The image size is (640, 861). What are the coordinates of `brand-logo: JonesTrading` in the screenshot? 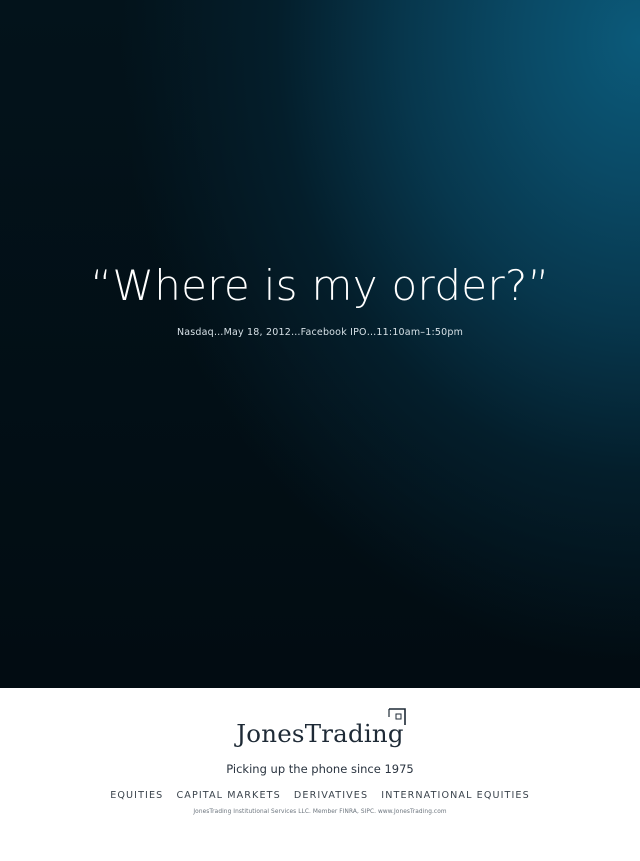 It's located at (321, 729).